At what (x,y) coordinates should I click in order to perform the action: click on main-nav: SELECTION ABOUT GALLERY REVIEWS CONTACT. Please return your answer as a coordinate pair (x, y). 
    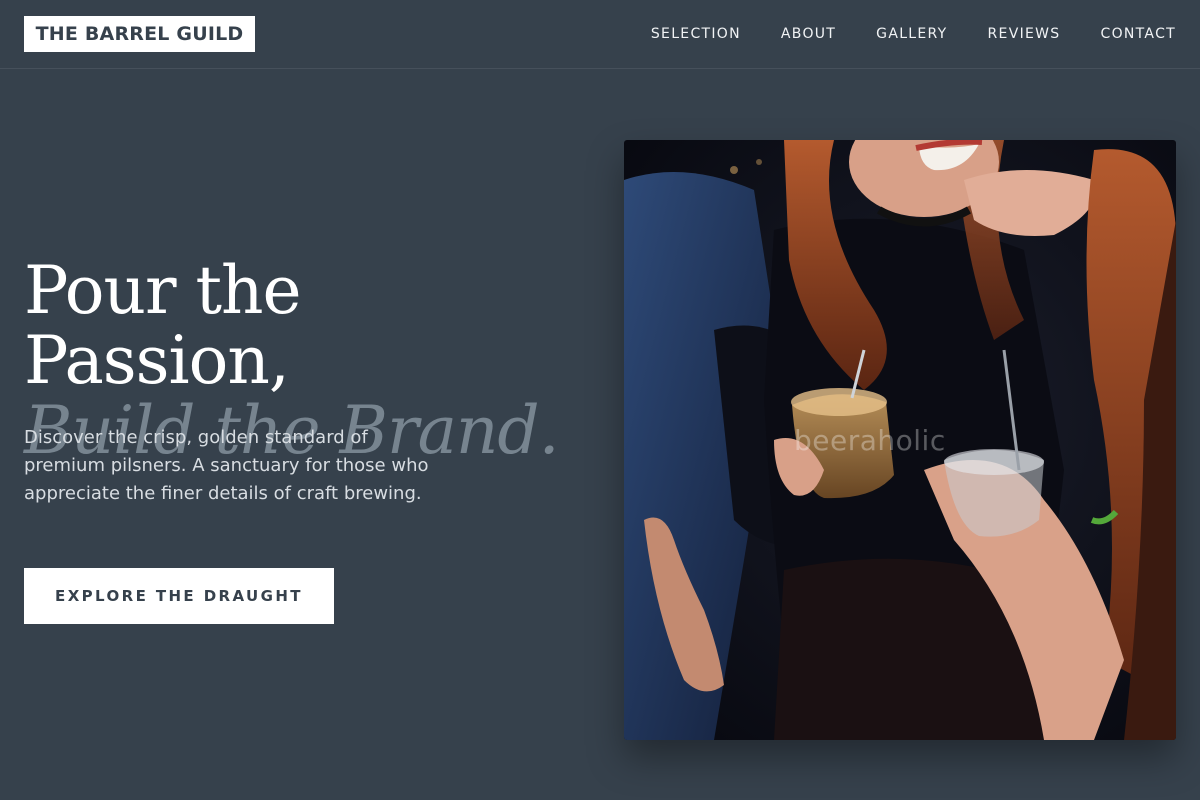
    Looking at the image, I should click on (913, 34).